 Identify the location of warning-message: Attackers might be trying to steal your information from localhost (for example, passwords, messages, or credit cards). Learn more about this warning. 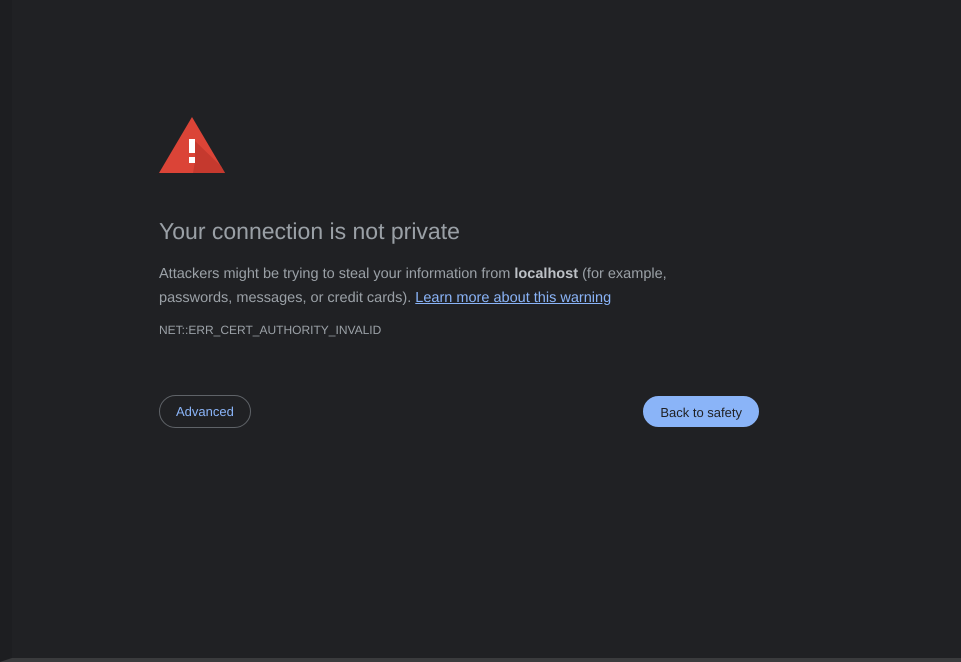
(413, 286).